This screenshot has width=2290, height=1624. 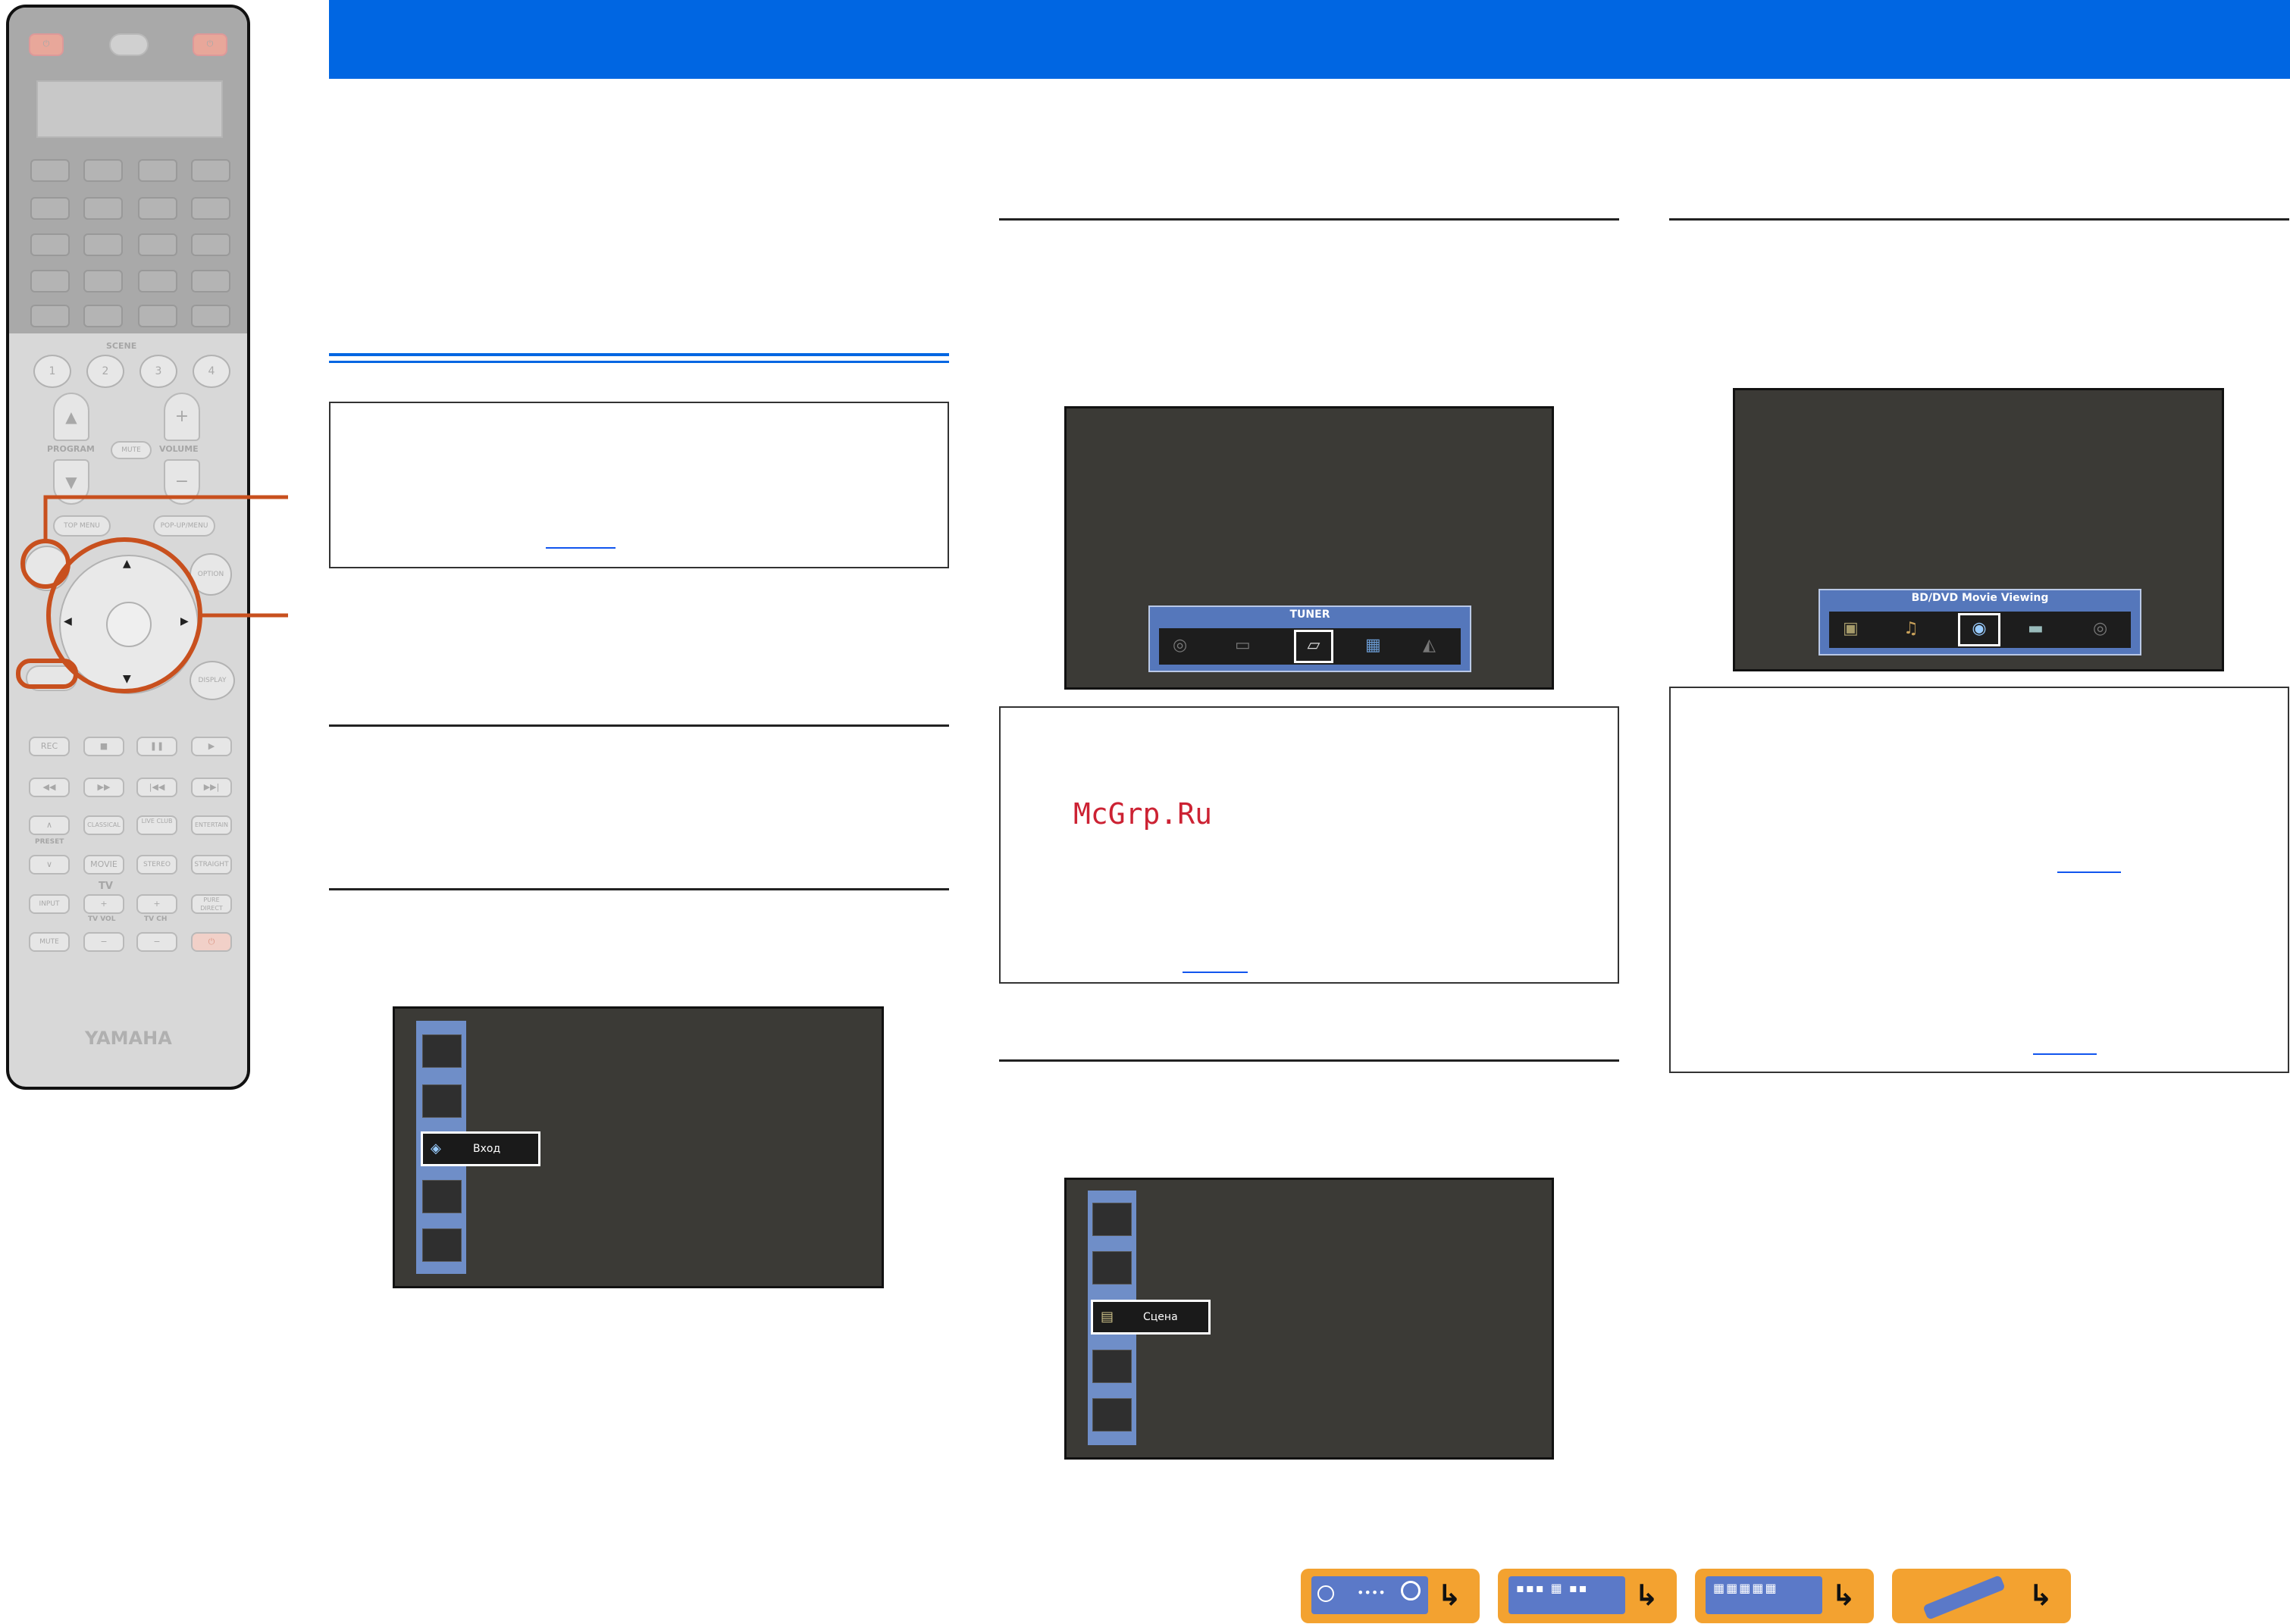 I want to click on preset-down-button: ∨, so click(x=49, y=865).